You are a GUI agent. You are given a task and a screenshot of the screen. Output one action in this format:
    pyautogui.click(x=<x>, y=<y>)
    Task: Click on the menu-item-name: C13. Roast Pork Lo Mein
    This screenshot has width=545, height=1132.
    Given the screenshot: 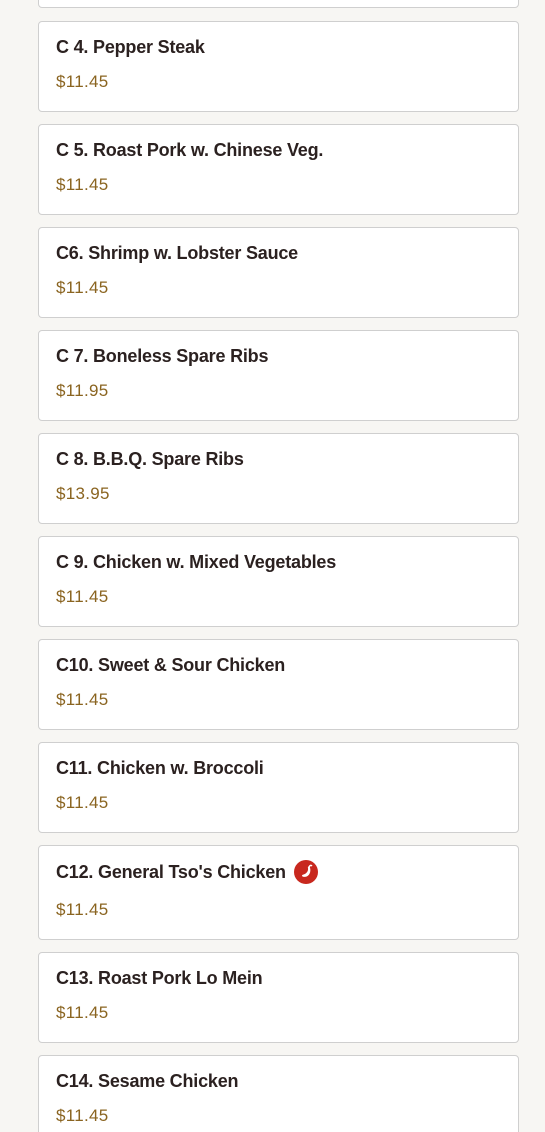 What is the action you would take?
    pyautogui.click(x=159, y=978)
    